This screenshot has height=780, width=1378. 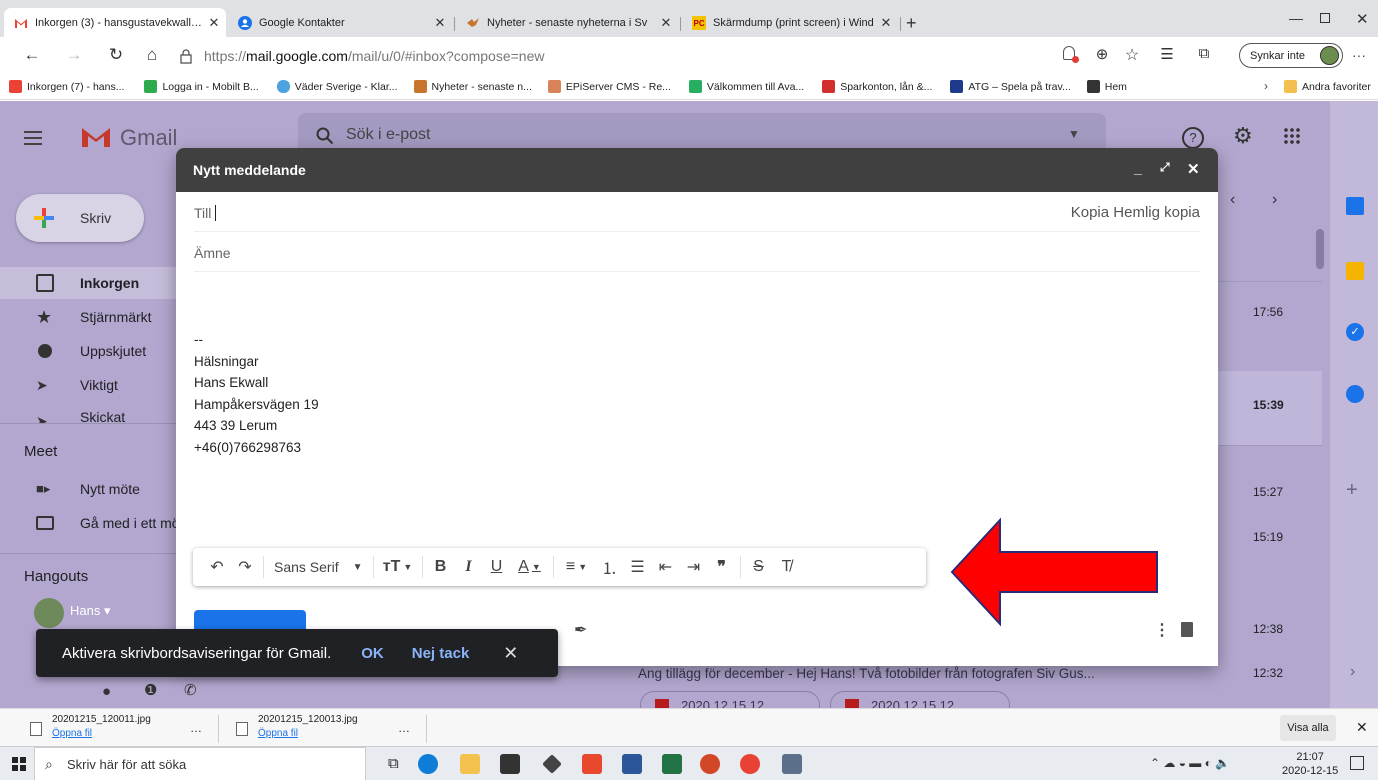 I want to click on new-tab-icon: +, so click(x=911, y=23).